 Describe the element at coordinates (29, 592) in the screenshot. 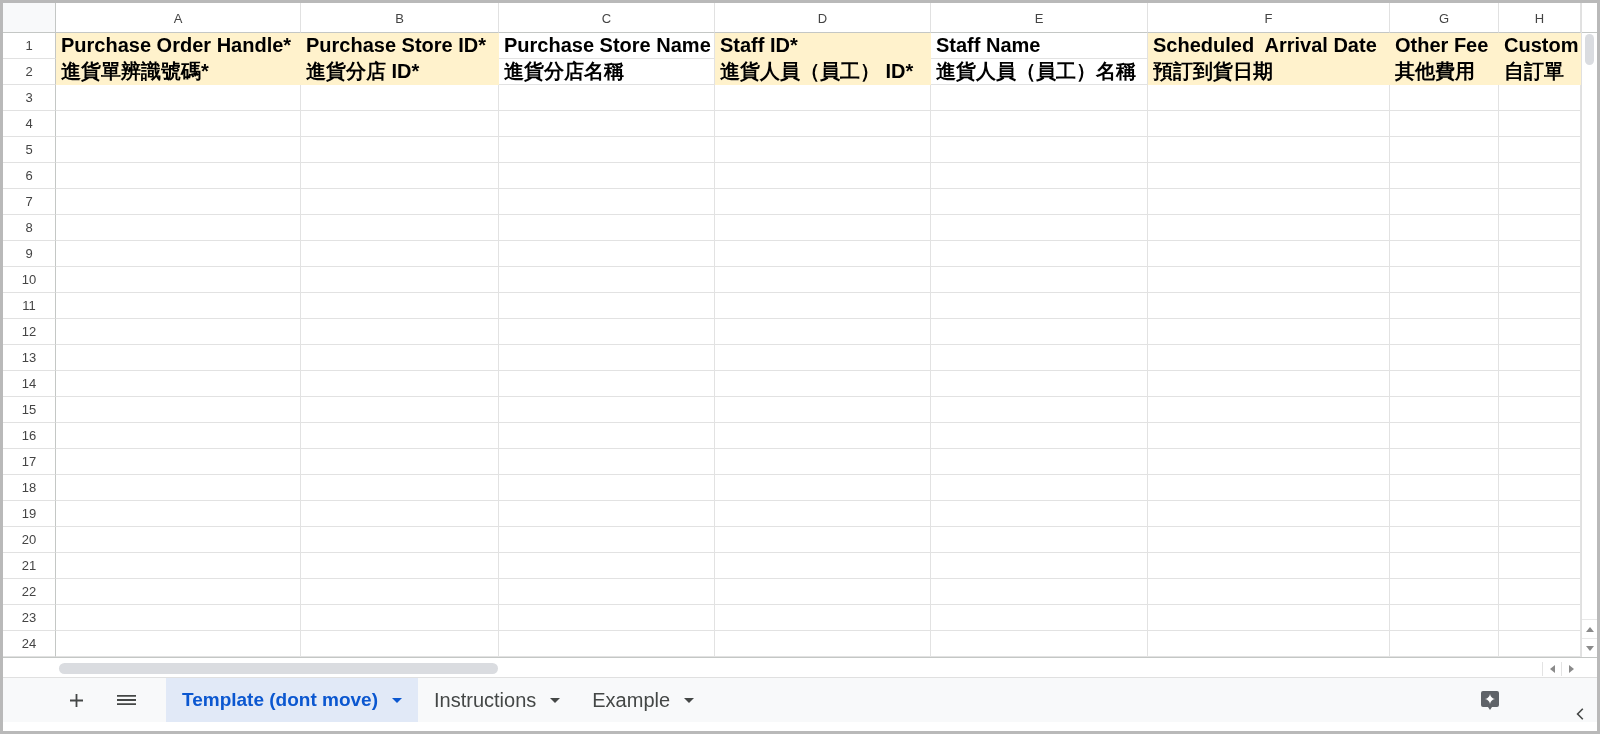

I see `row-number: 22` at that location.